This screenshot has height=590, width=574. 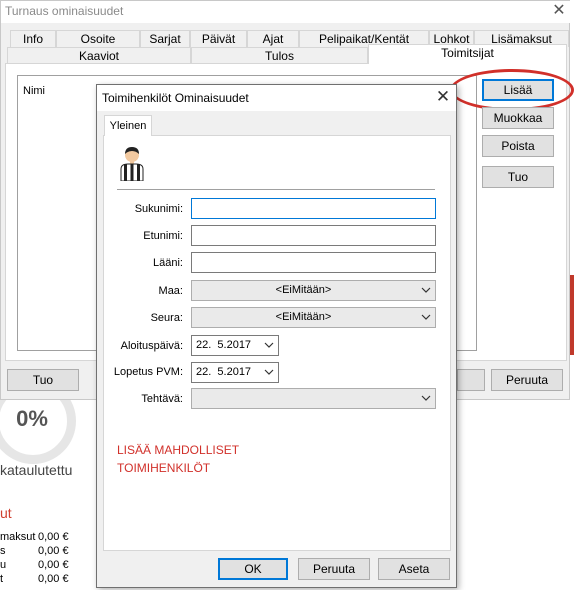 What do you see at coordinates (279, 55) in the screenshot?
I see `tab-results: Tulos` at bounding box center [279, 55].